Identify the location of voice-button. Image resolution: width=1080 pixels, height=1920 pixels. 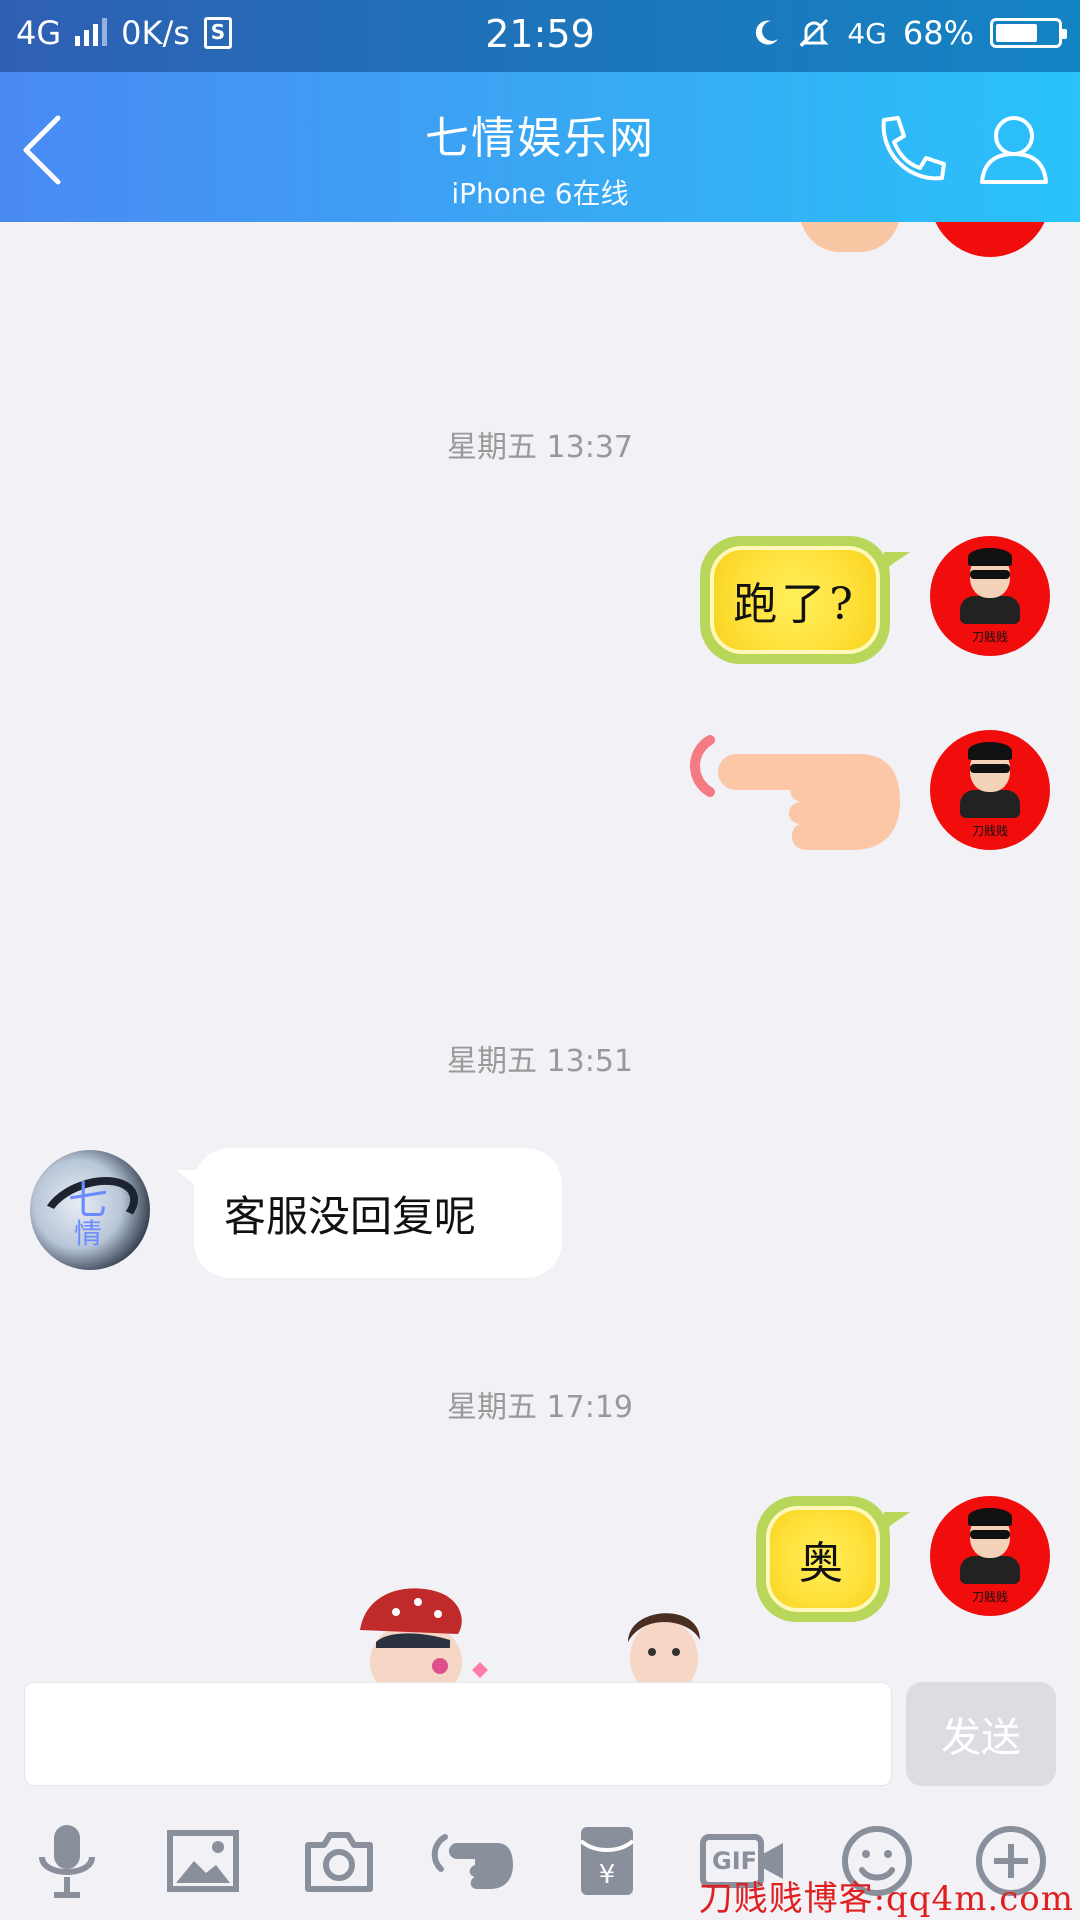
(67, 1861).